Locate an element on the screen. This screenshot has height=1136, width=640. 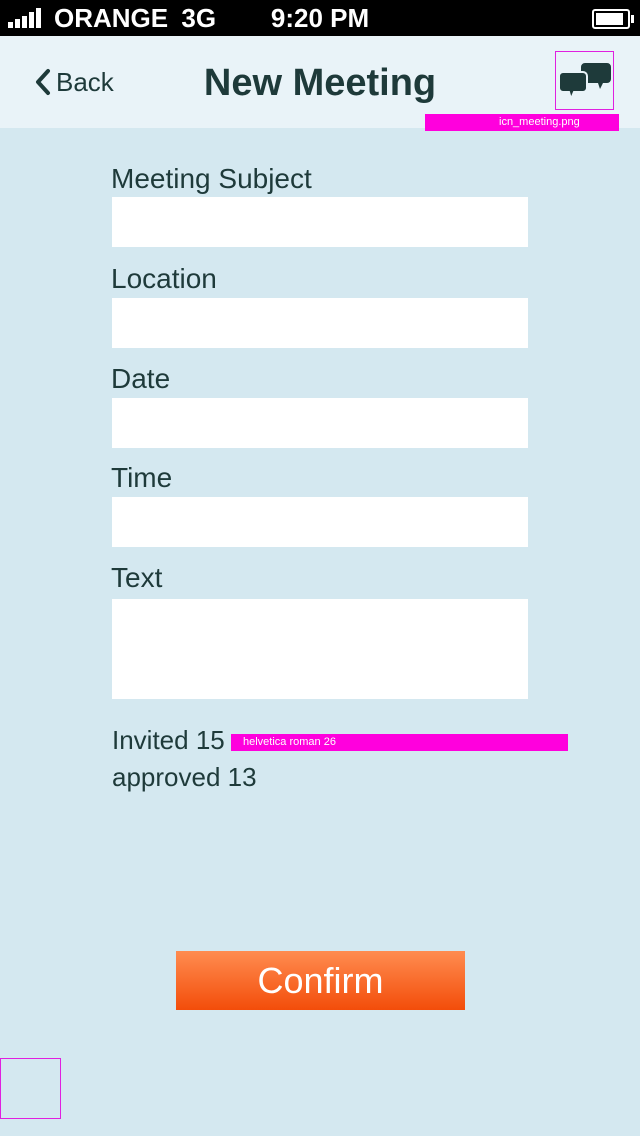
back-button: Back is located at coordinates (74, 82).